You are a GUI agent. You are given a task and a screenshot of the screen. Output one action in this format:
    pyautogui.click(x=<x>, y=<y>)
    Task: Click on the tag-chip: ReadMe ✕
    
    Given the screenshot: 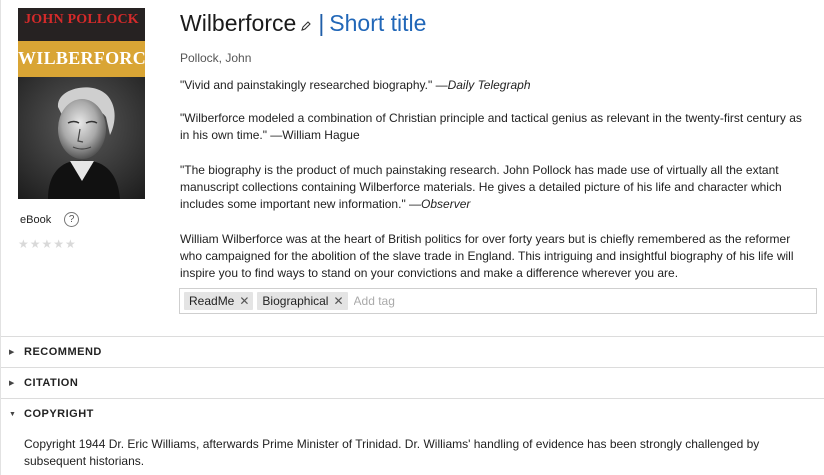 What is the action you would take?
    pyautogui.click(x=219, y=301)
    